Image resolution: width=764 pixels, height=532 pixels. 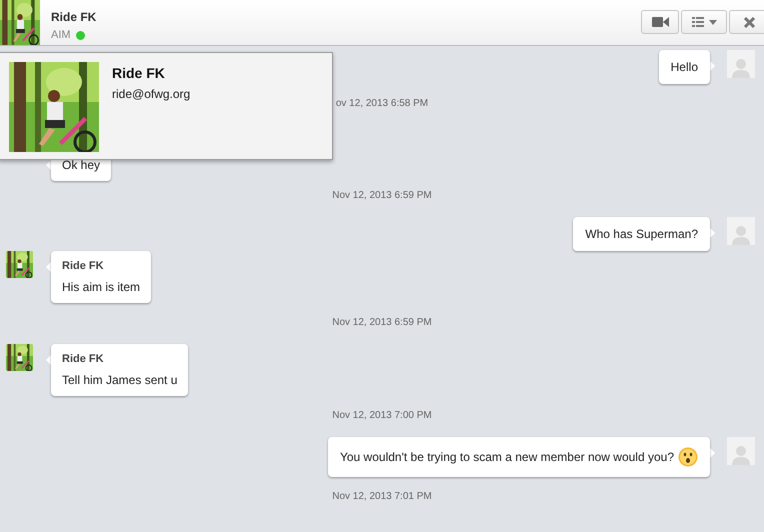 I want to click on message-timestamp: Nov 12, 2013 7:00 PM, so click(x=382, y=415).